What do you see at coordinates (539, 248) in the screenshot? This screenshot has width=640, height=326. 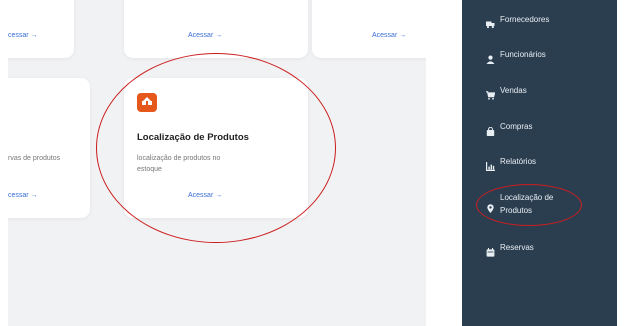 I see `sidebar-item-reservas: Reservas` at bounding box center [539, 248].